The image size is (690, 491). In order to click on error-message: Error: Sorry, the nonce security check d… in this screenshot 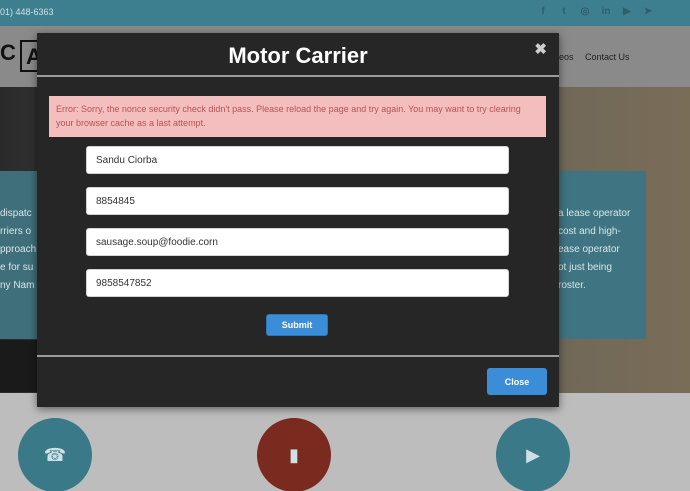, I will do `click(297, 116)`.